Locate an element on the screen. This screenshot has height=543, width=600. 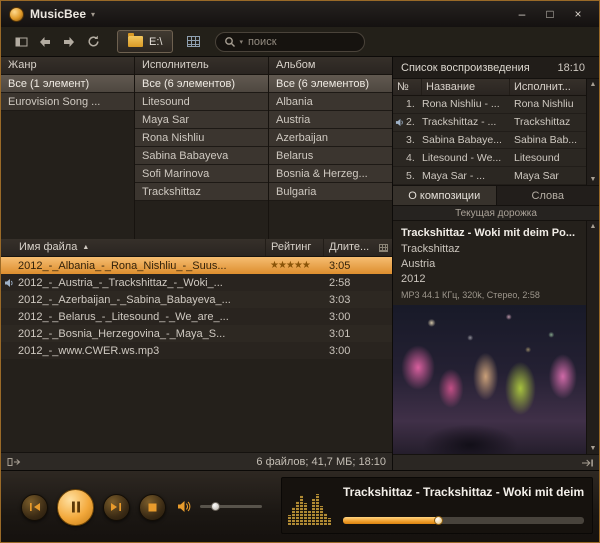
column-header-album: Альбом is located at coordinates (330, 65).